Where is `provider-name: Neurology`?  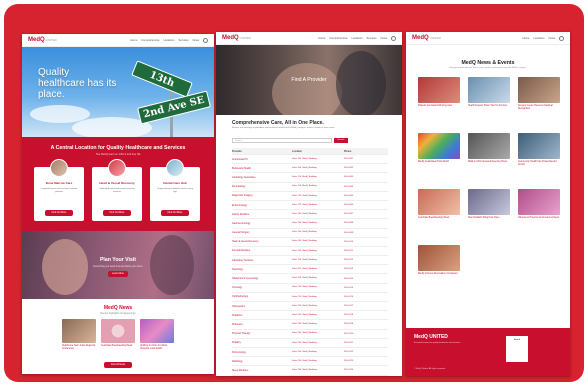
provider-name: Neurology is located at coordinates (262, 269).